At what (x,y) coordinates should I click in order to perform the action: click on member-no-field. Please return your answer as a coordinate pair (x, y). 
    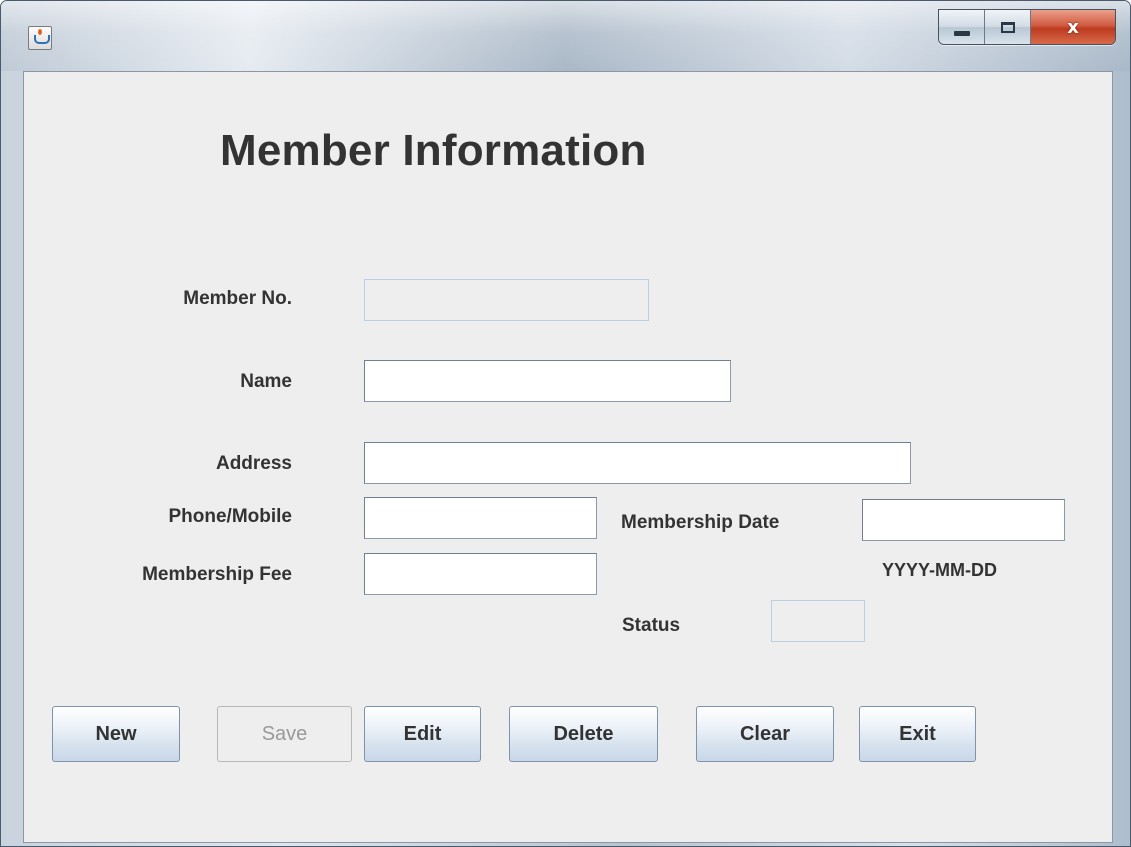
    Looking at the image, I should click on (506, 300).